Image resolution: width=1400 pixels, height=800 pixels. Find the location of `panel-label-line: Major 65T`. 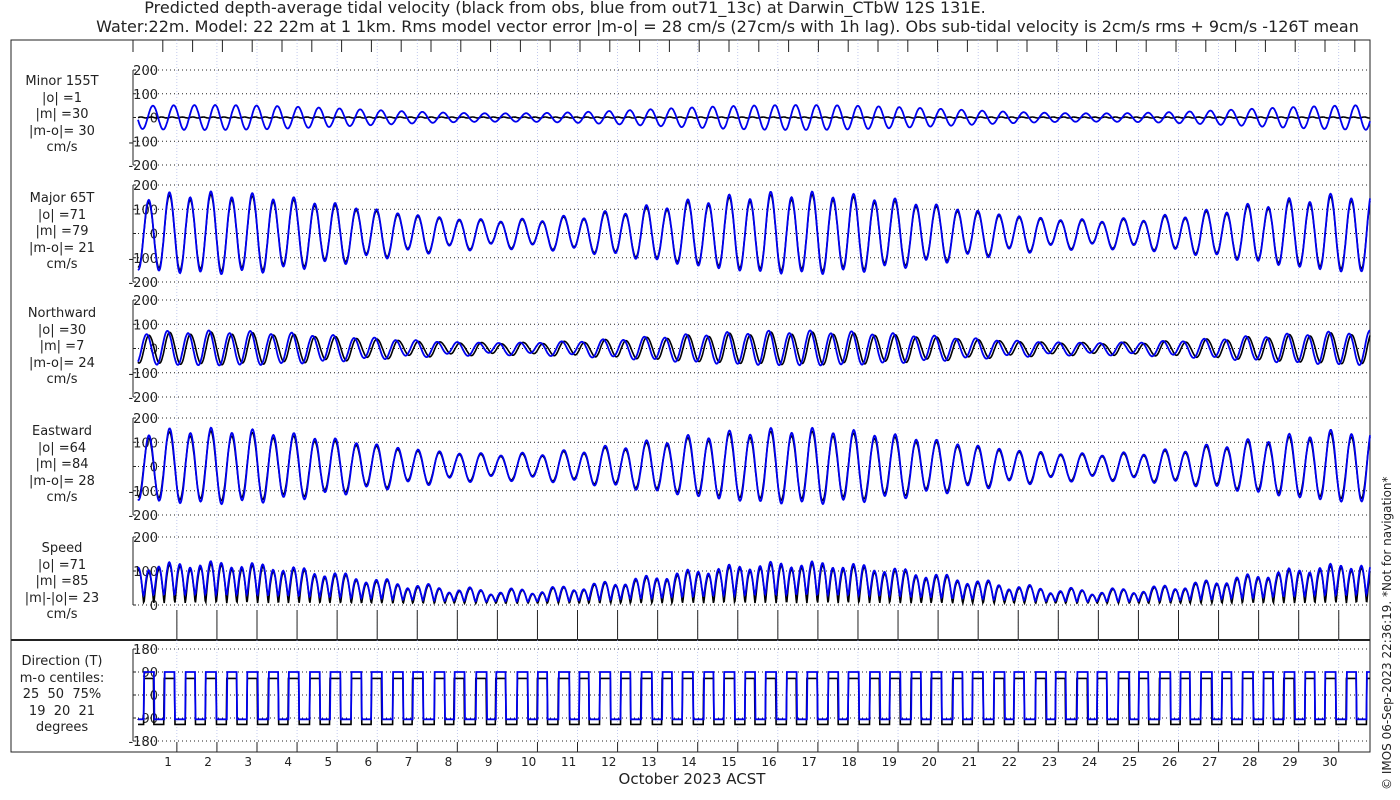

panel-label-line: Major 65T is located at coordinates (62, 198).